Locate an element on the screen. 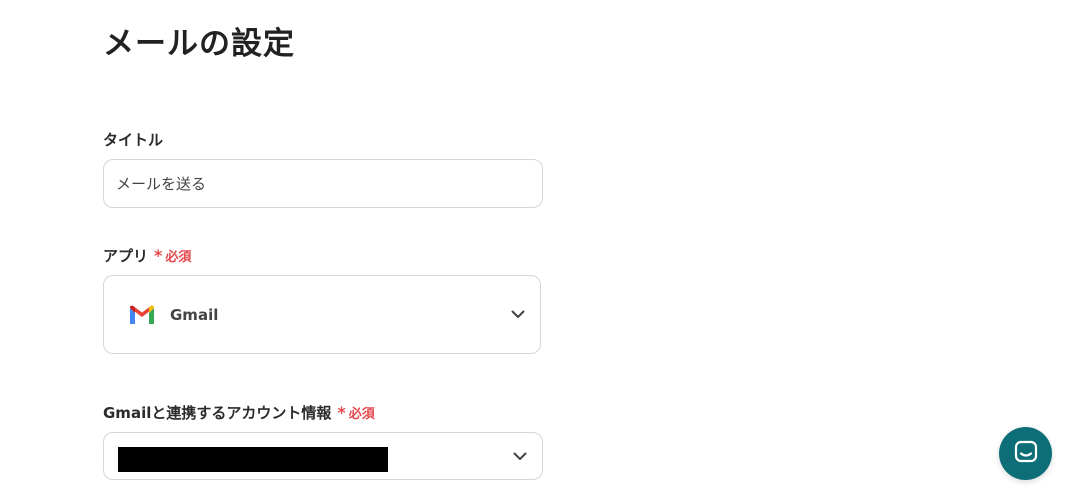 This screenshot has width=1065, height=493. title-field is located at coordinates (323, 183).